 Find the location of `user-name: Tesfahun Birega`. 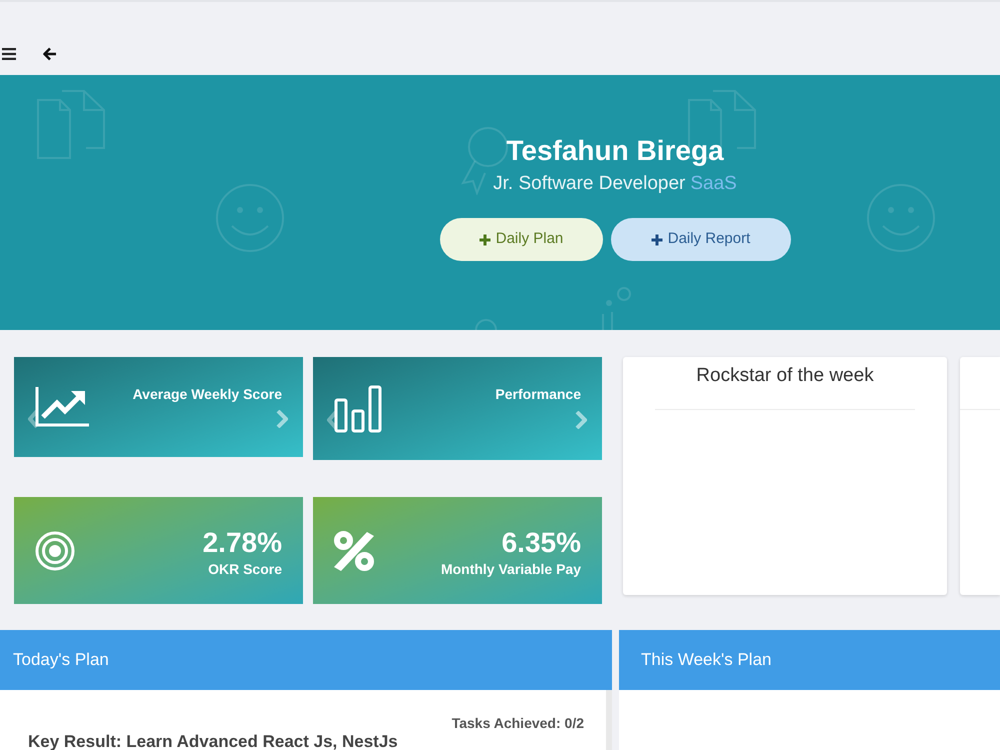

user-name: Tesfahun Birega is located at coordinates (615, 151).